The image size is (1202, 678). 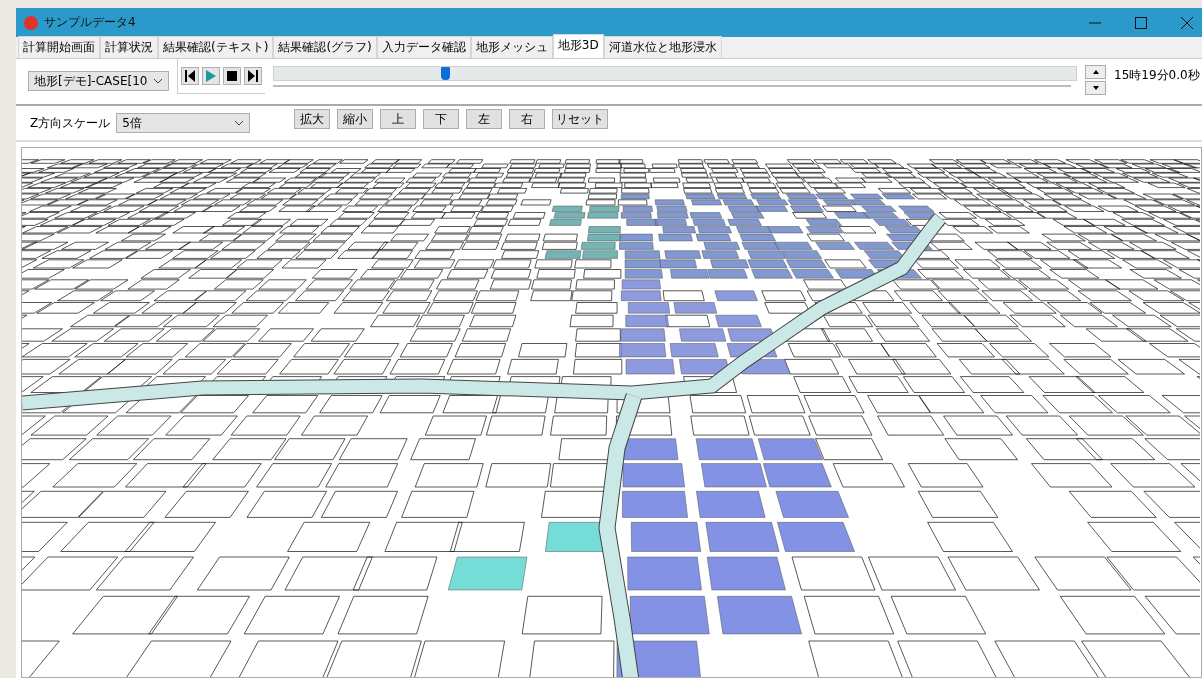 What do you see at coordinates (90, 22) in the screenshot?
I see `window-title: サンプルデータ4` at bounding box center [90, 22].